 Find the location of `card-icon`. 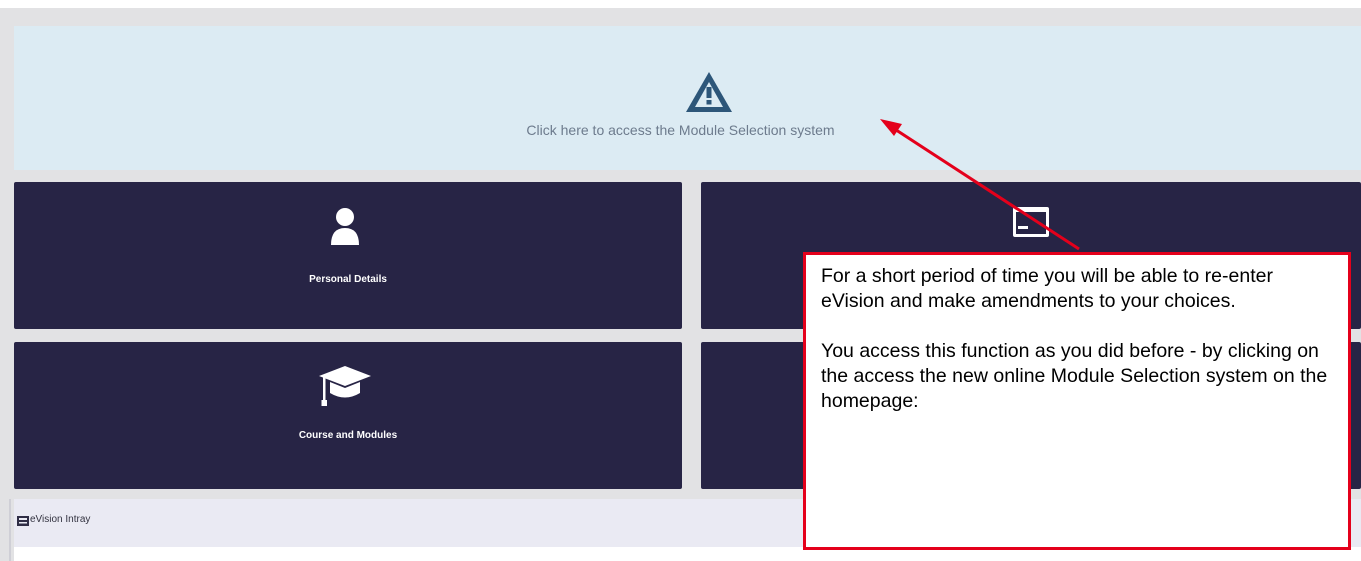

card-icon is located at coordinates (1031, 222).